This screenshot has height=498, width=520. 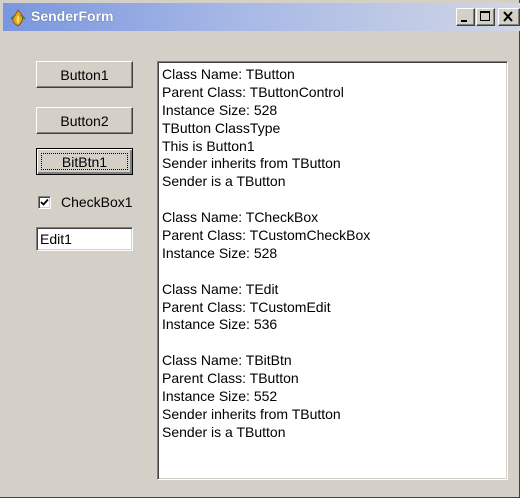 I want to click on memo-line: Class Name: TBitBtn, so click(x=227, y=360).